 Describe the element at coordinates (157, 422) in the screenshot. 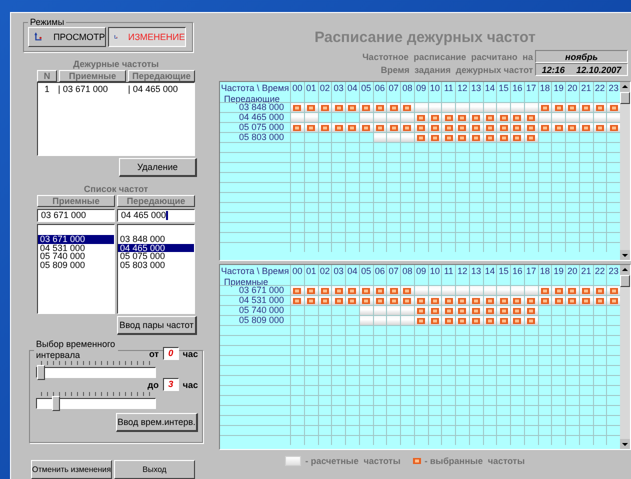

I see `enter-interval-button: Ввод врем.интерв.` at that location.